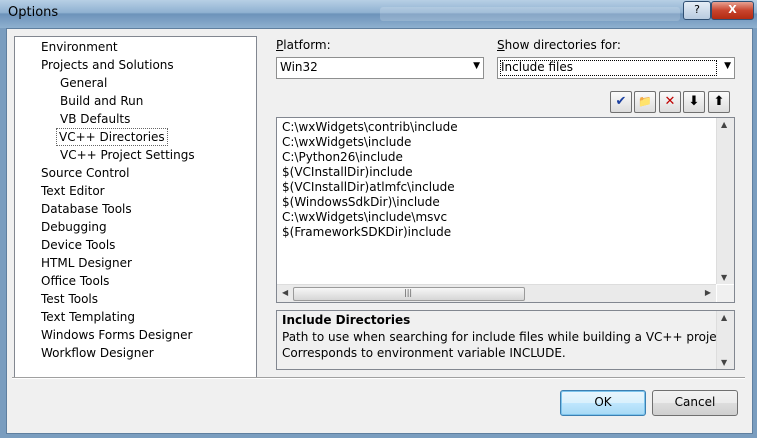 This screenshot has height=438, width=757. What do you see at coordinates (86, 209) in the screenshot?
I see `tree-item-database-tools: Database Tools` at bounding box center [86, 209].